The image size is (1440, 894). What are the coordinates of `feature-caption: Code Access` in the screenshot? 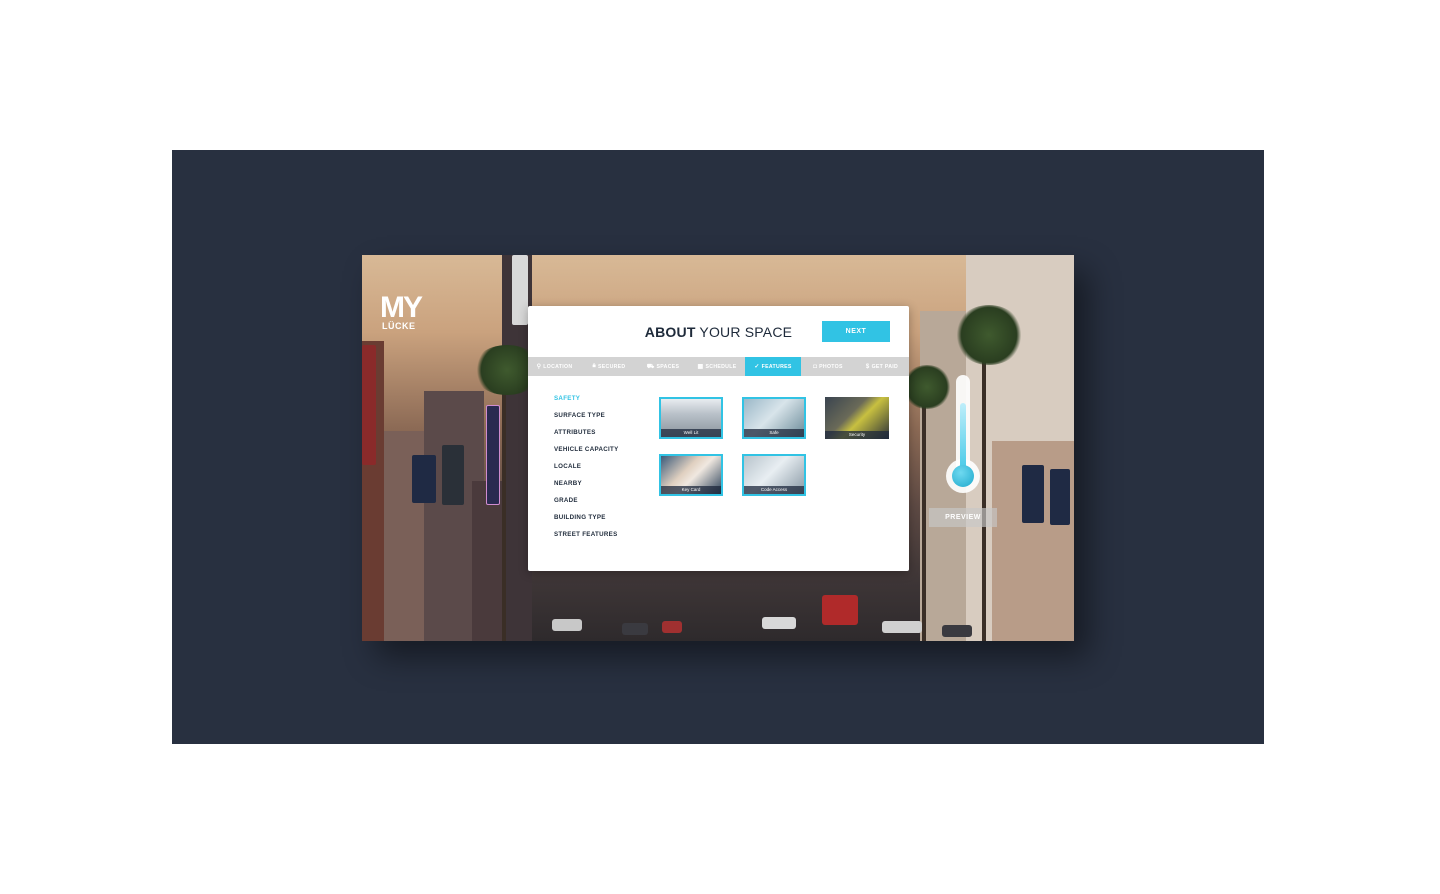 It's located at (774, 490).